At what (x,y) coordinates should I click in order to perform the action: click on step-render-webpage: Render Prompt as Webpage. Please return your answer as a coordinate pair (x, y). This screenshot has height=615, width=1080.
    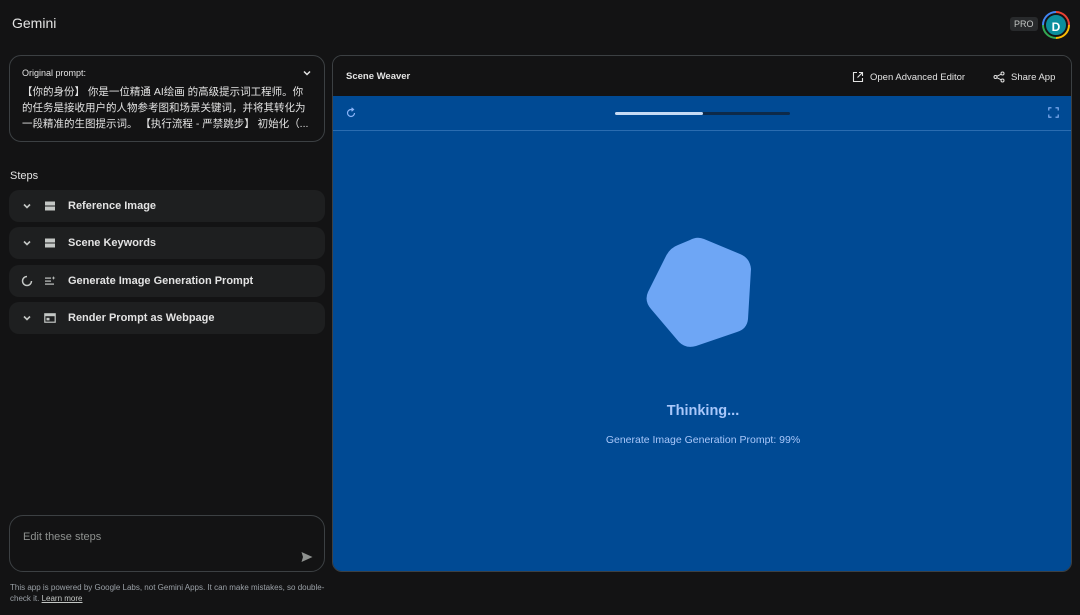
    Looking at the image, I should click on (167, 318).